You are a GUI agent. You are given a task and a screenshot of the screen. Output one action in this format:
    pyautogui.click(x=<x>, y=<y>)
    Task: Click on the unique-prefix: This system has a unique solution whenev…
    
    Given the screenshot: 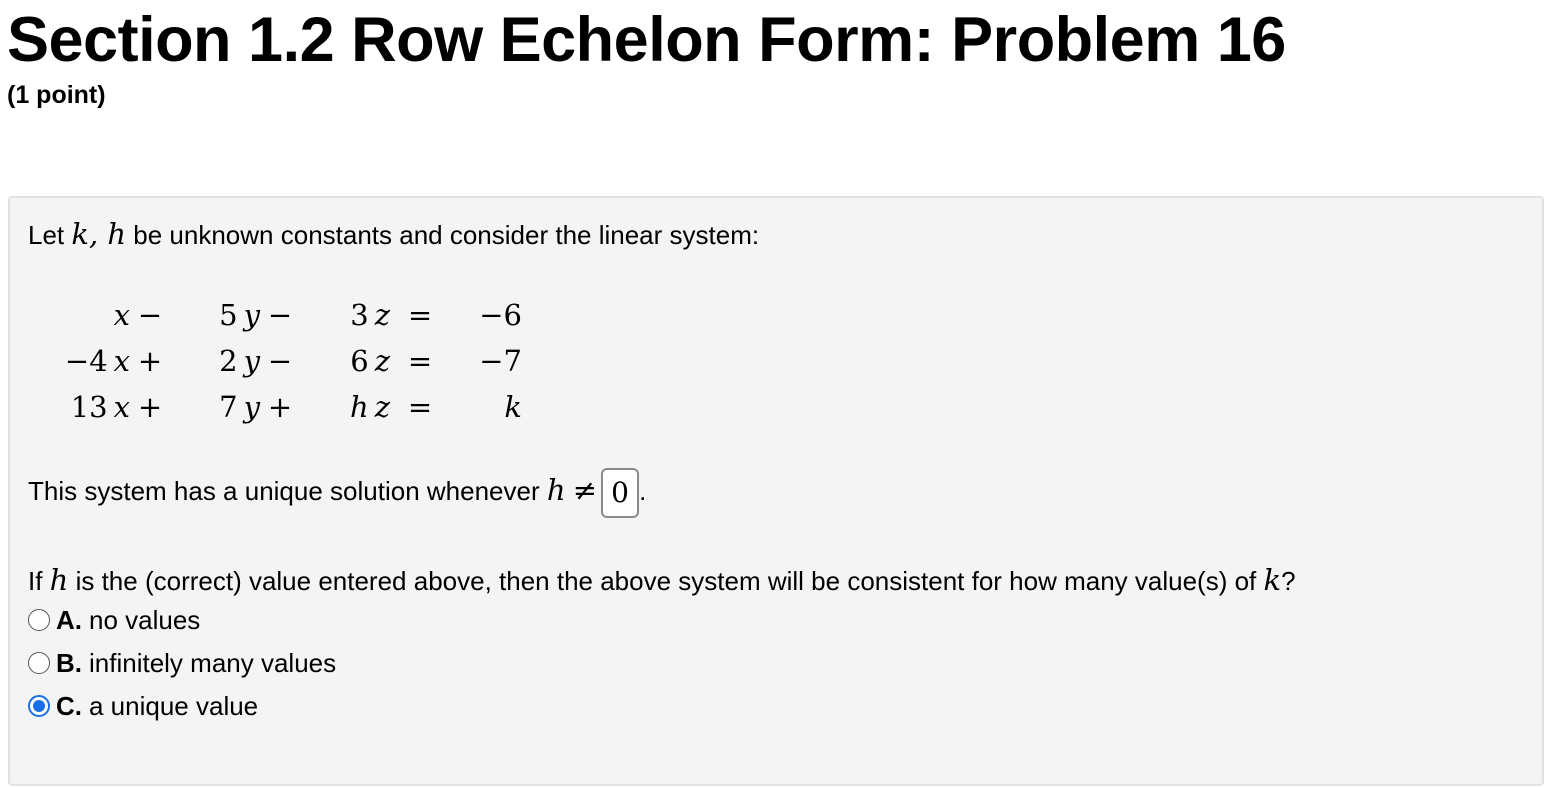 What is the action you would take?
    pyautogui.click(x=287, y=491)
    